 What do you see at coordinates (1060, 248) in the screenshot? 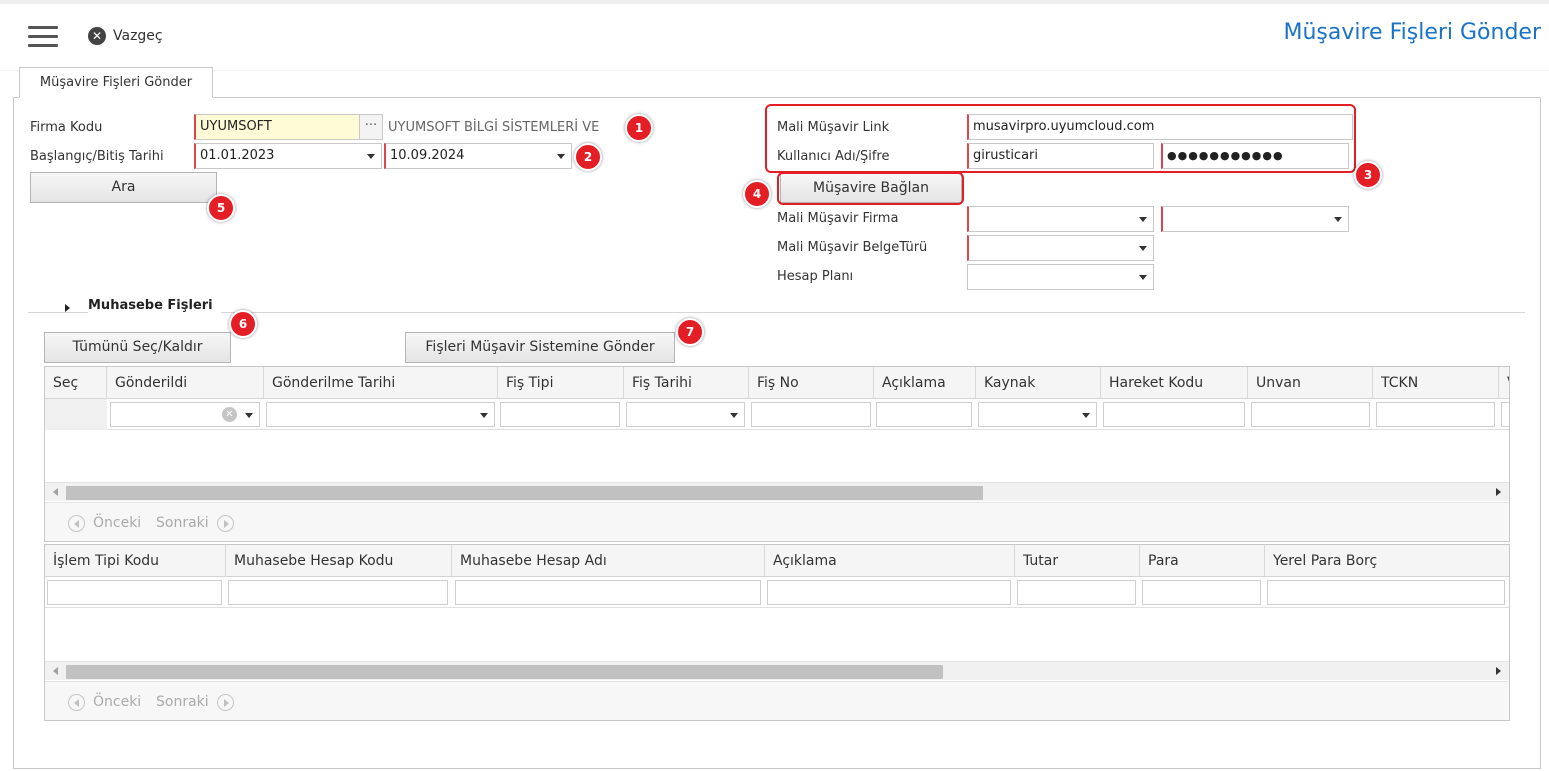
I see `doc-type-select` at bounding box center [1060, 248].